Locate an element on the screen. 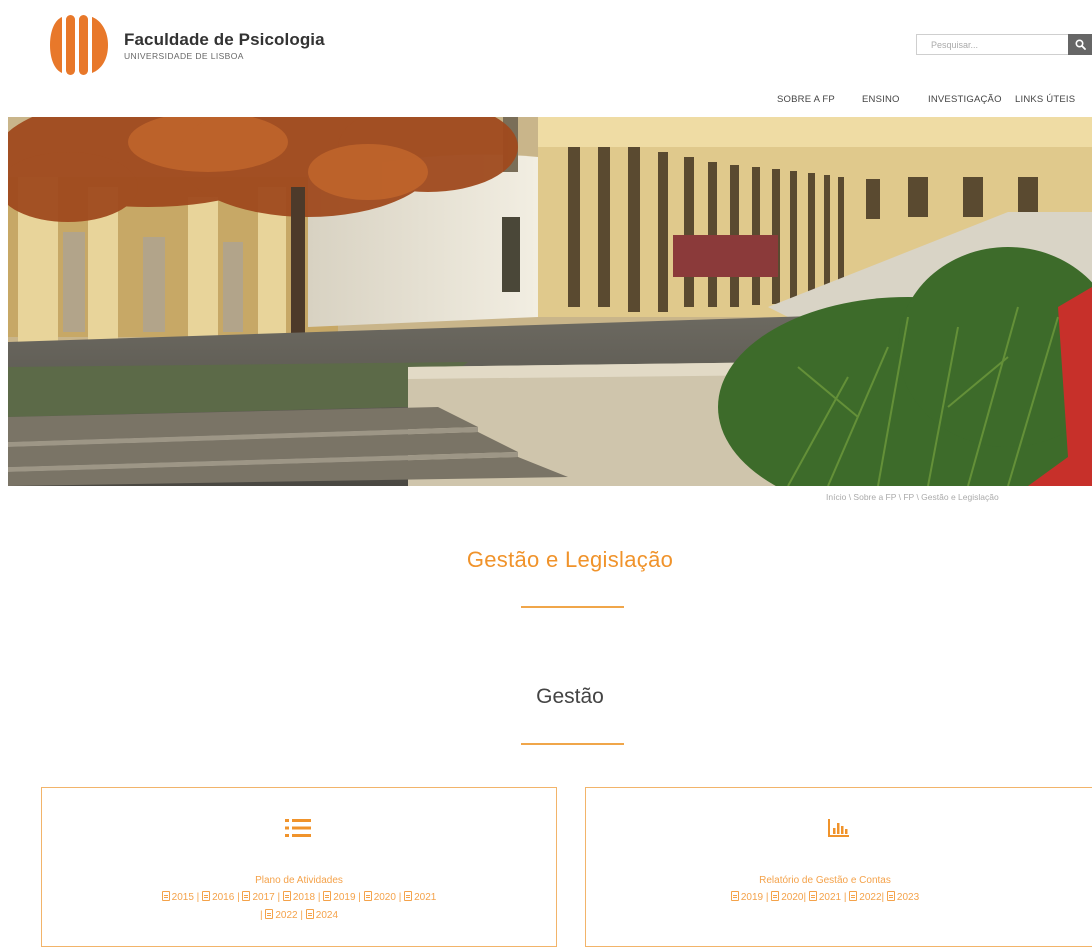  pdf-link-2018: 2018 is located at coordinates (298, 897).